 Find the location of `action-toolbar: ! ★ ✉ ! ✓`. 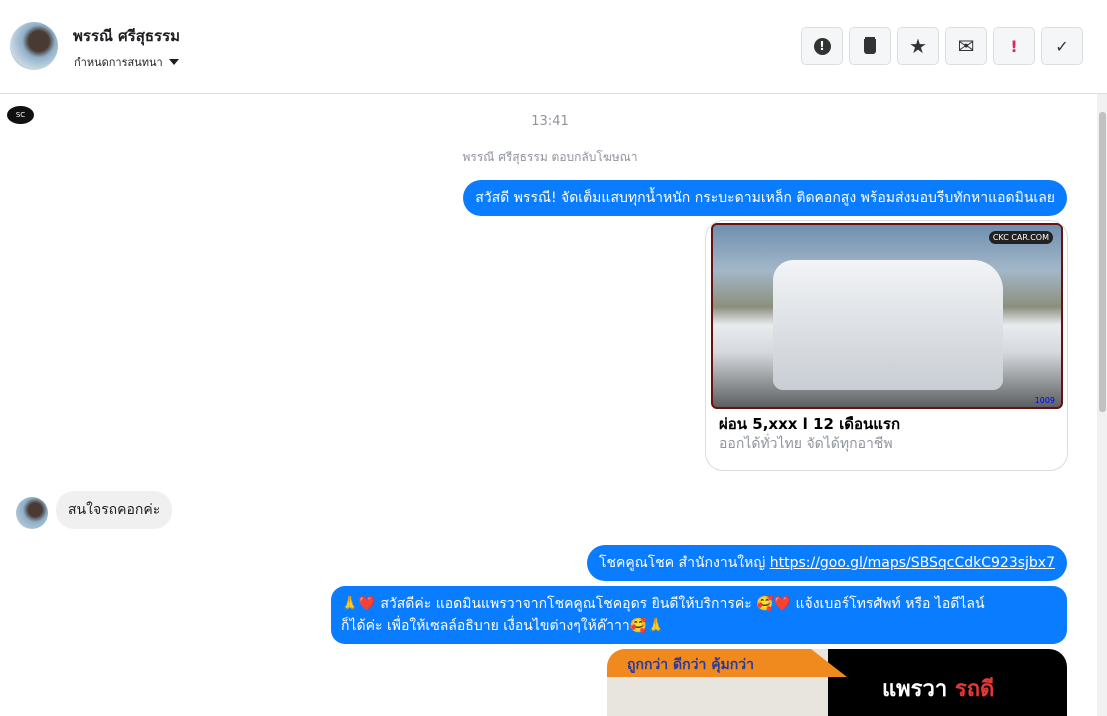

action-toolbar: ! ★ ✉ ! ✓ is located at coordinates (942, 46).